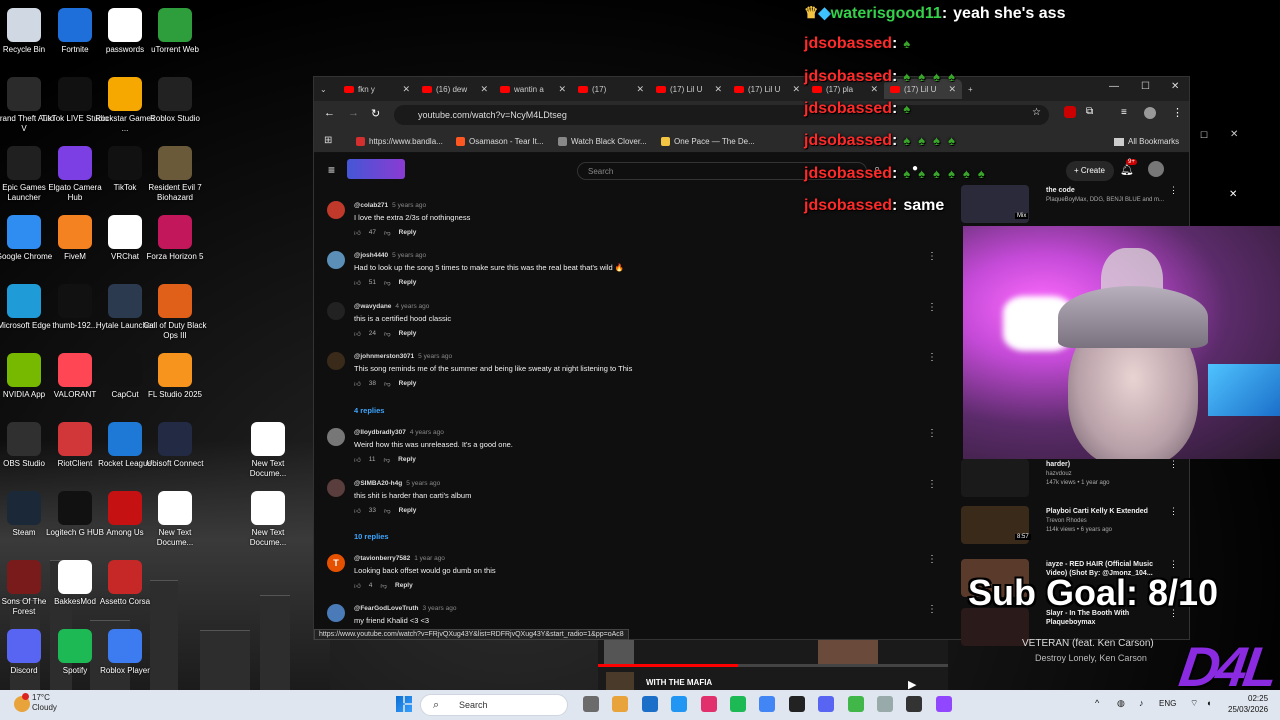  Describe the element at coordinates (399, 432) in the screenshot. I see `comment-author: @lloydbradly307 4 years ago` at that location.